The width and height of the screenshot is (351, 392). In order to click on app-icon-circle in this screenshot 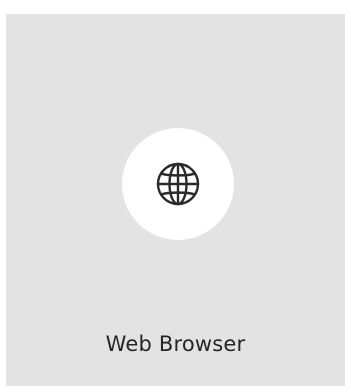, I will do `click(178, 184)`.